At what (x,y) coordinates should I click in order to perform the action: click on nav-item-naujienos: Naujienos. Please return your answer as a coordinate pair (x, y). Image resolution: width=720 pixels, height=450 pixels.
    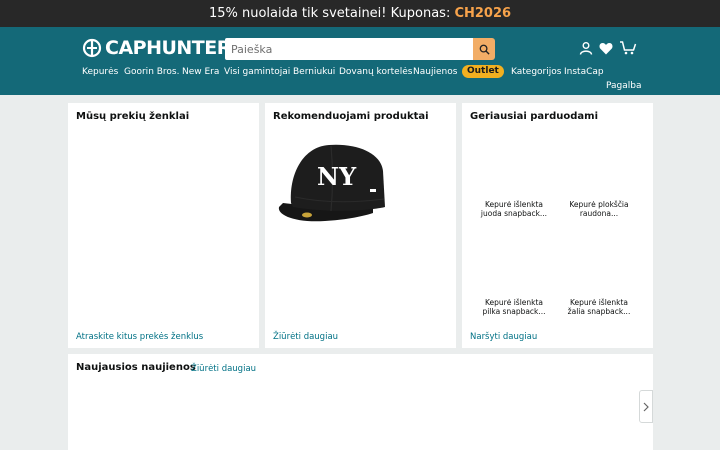
    Looking at the image, I should click on (435, 72).